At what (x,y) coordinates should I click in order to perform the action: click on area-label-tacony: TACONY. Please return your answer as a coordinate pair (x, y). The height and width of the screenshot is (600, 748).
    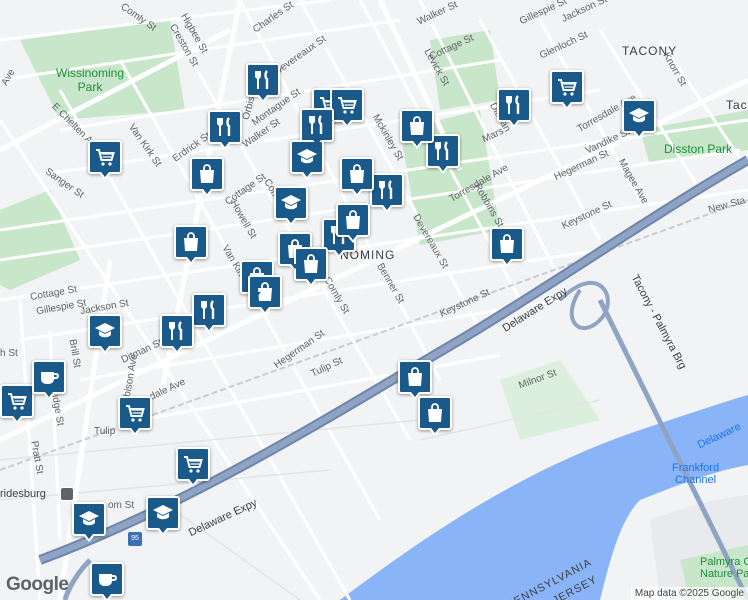
    Looking at the image, I should click on (650, 51).